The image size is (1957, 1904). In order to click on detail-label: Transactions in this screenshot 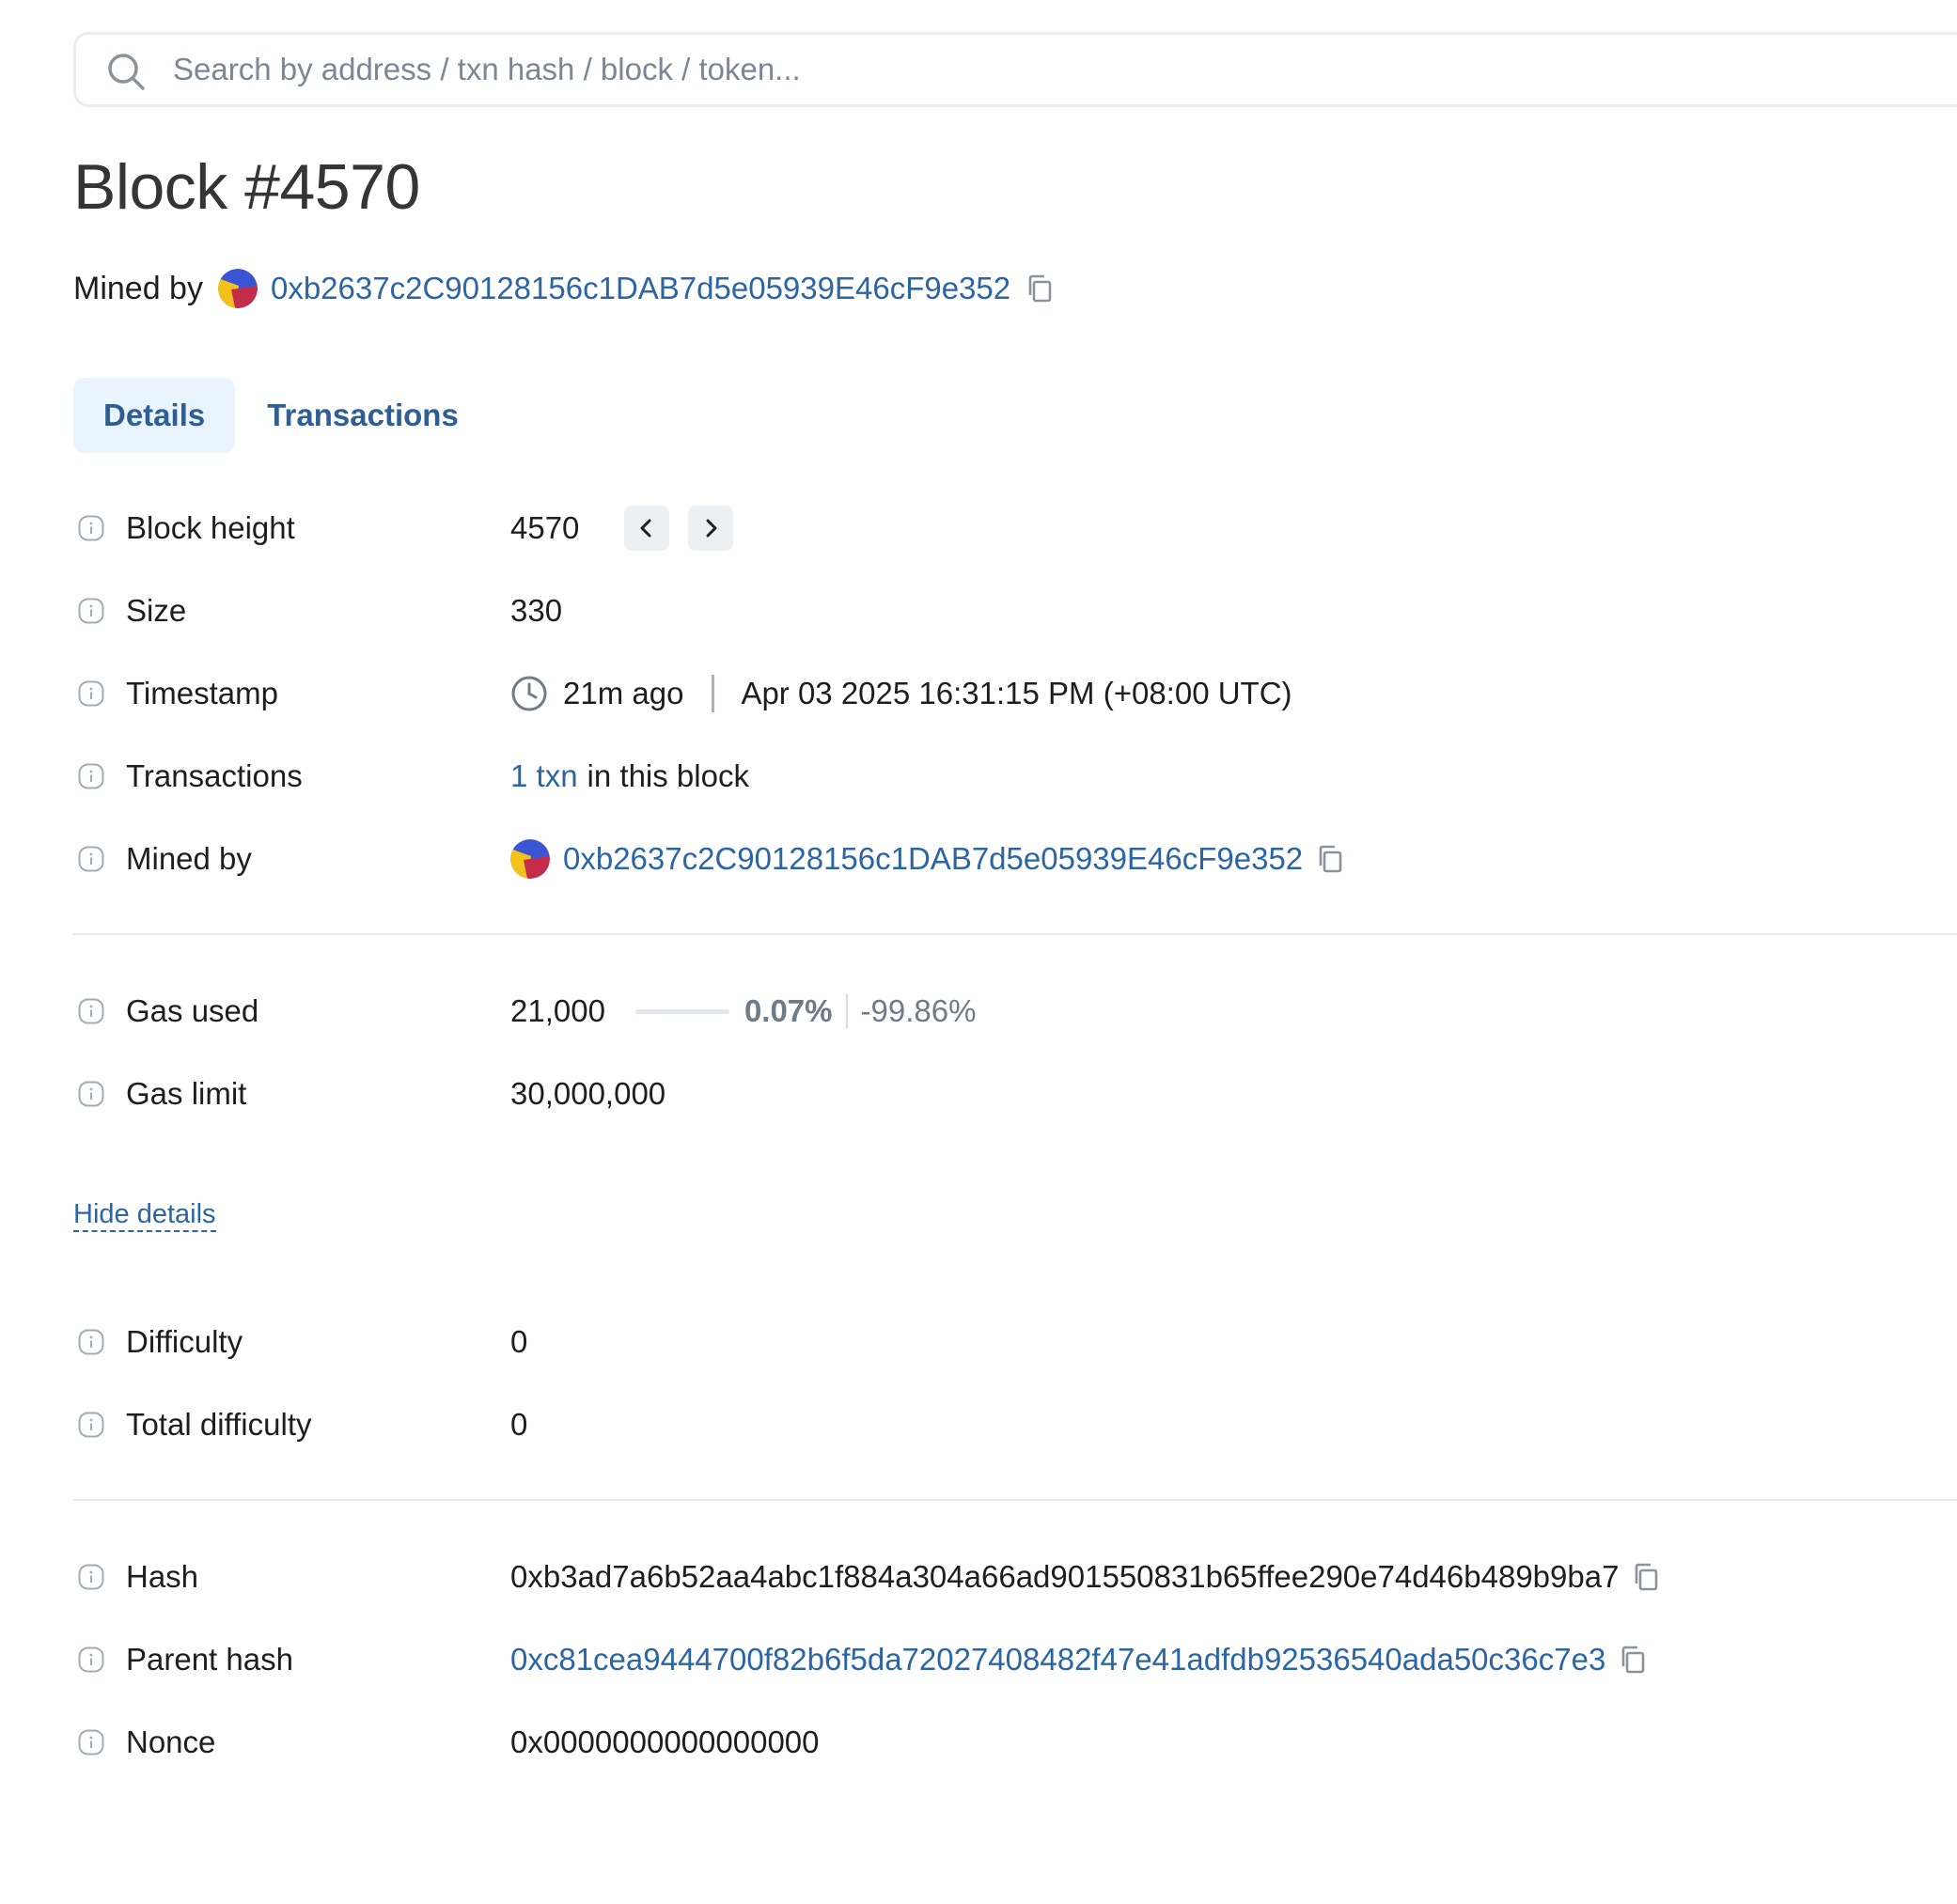, I will do `click(214, 775)`.